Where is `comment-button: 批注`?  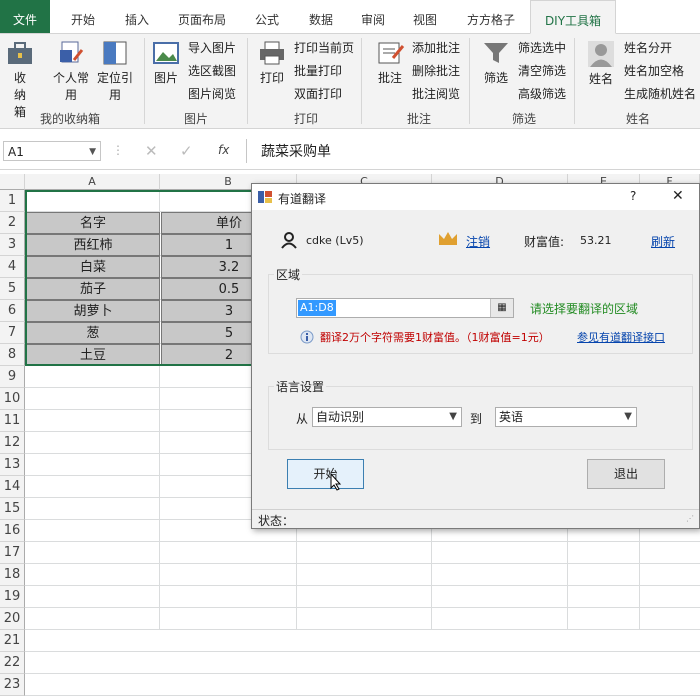 comment-button: 批注 is located at coordinates (390, 63).